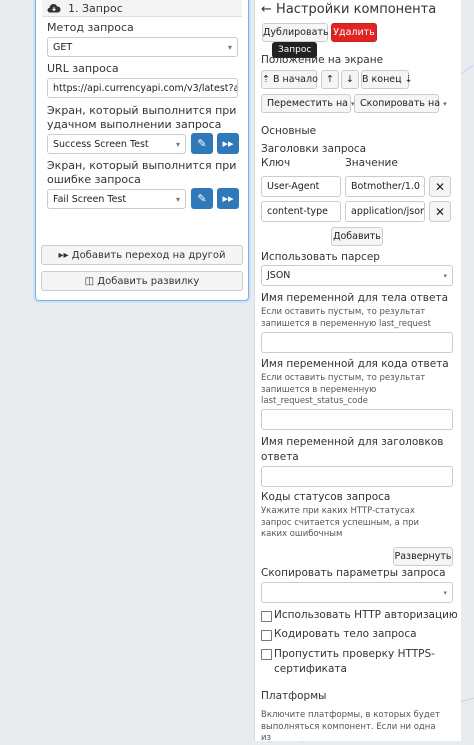 Image resolution: width=474 pixels, height=745 pixels. I want to click on header-key-input: User-Agent, so click(301, 186).